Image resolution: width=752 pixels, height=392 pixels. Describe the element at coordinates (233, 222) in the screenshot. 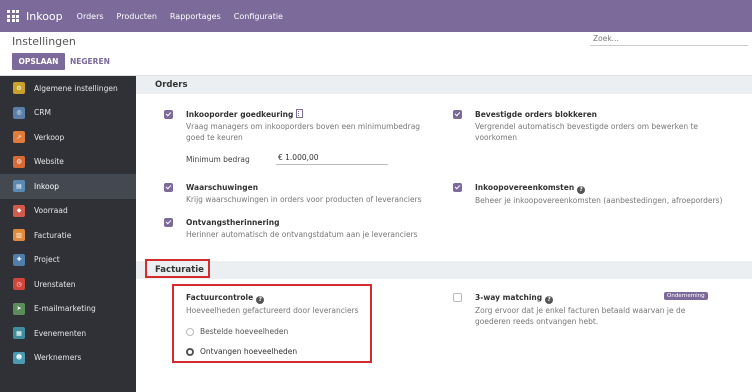

I see `receipt-reminder-title: Ontvangstherinnering` at that location.